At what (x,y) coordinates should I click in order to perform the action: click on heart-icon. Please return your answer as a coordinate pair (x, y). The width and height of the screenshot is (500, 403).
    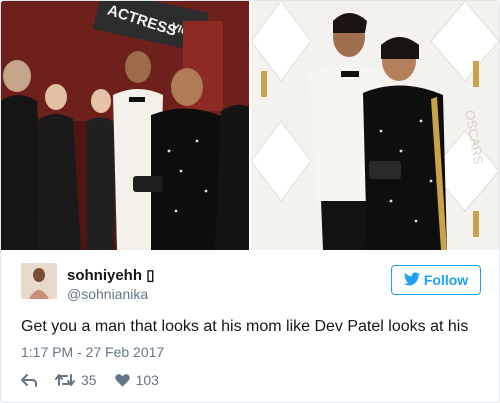
    Looking at the image, I should click on (122, 380).